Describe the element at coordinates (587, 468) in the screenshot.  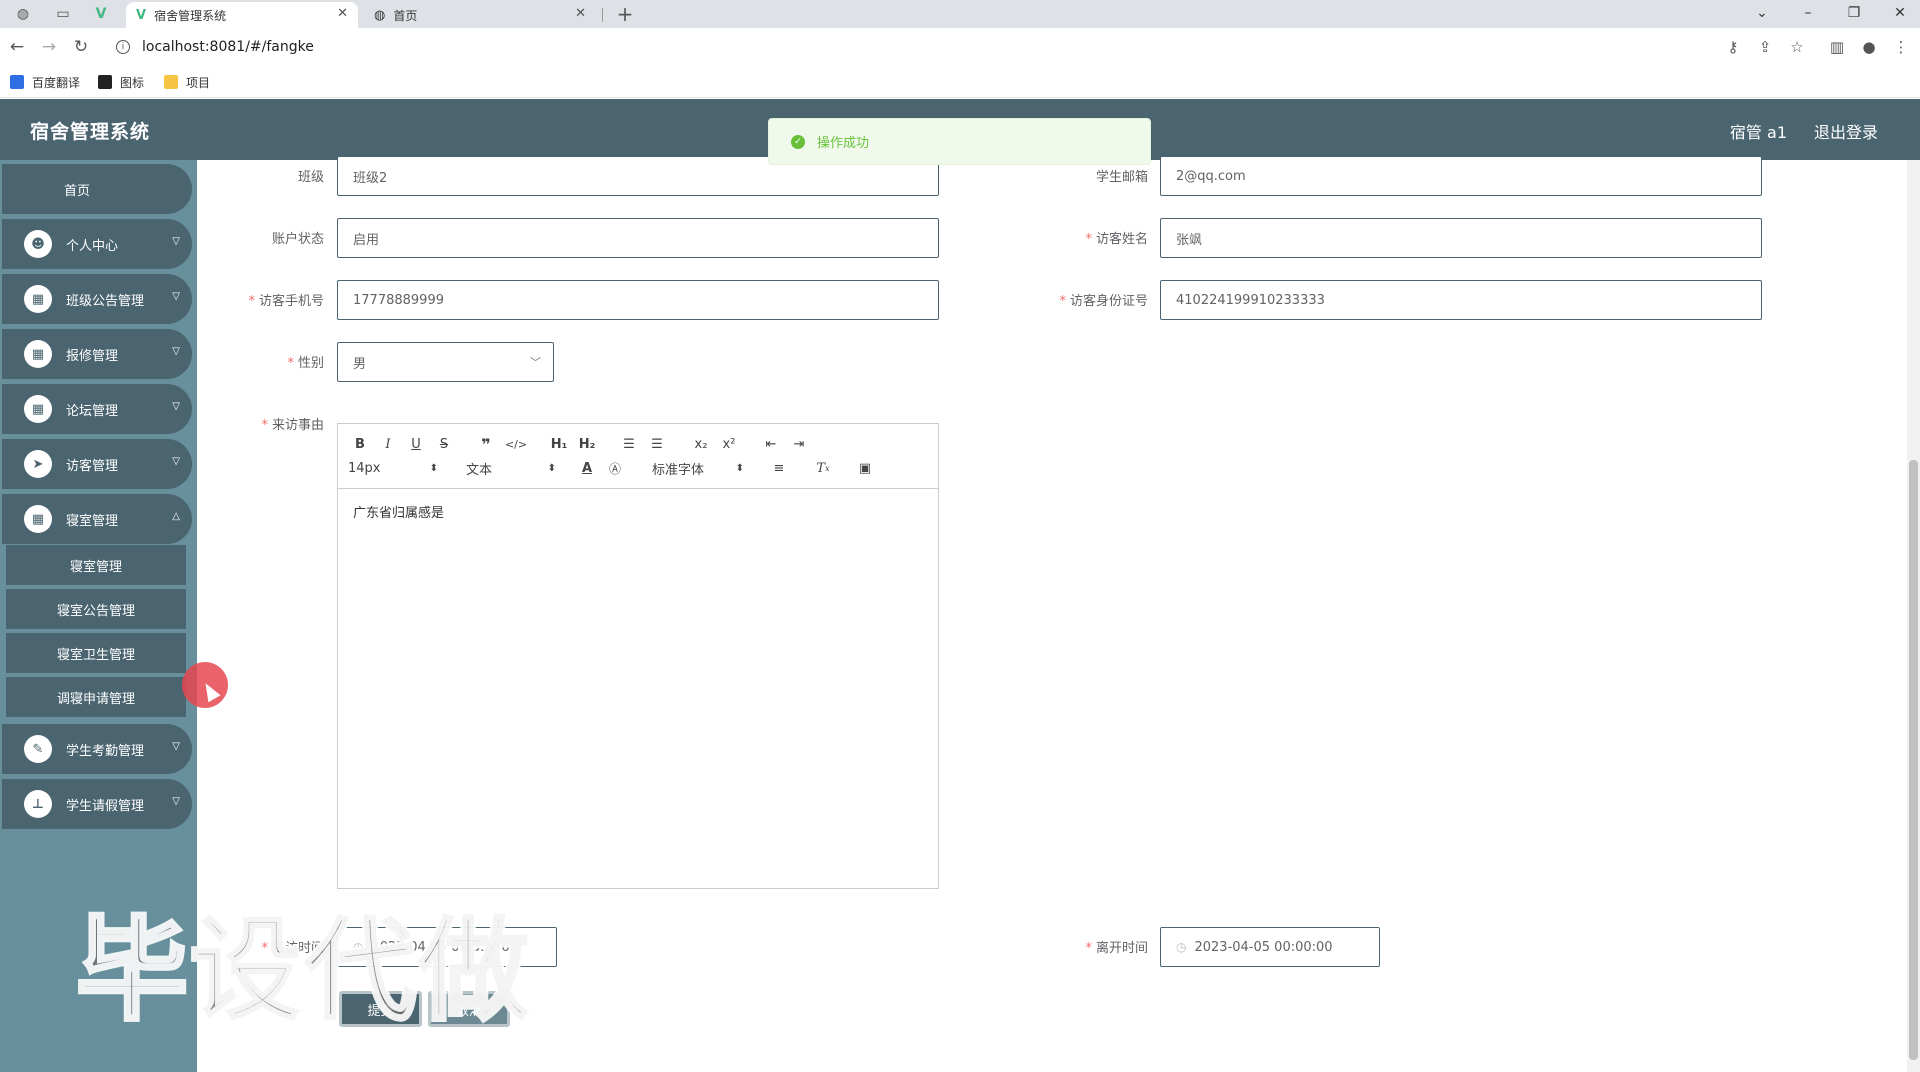
I see `text-color-icon: A` at that location.